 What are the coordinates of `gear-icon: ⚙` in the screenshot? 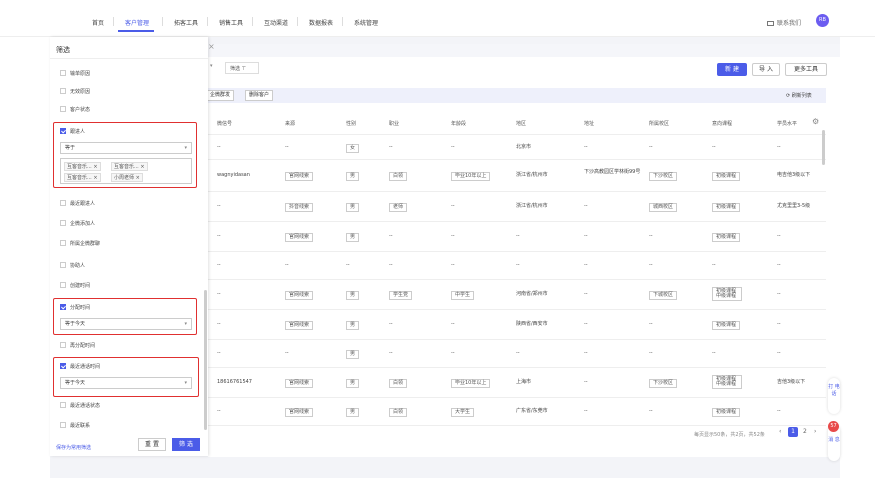 It's located at (815, 121).